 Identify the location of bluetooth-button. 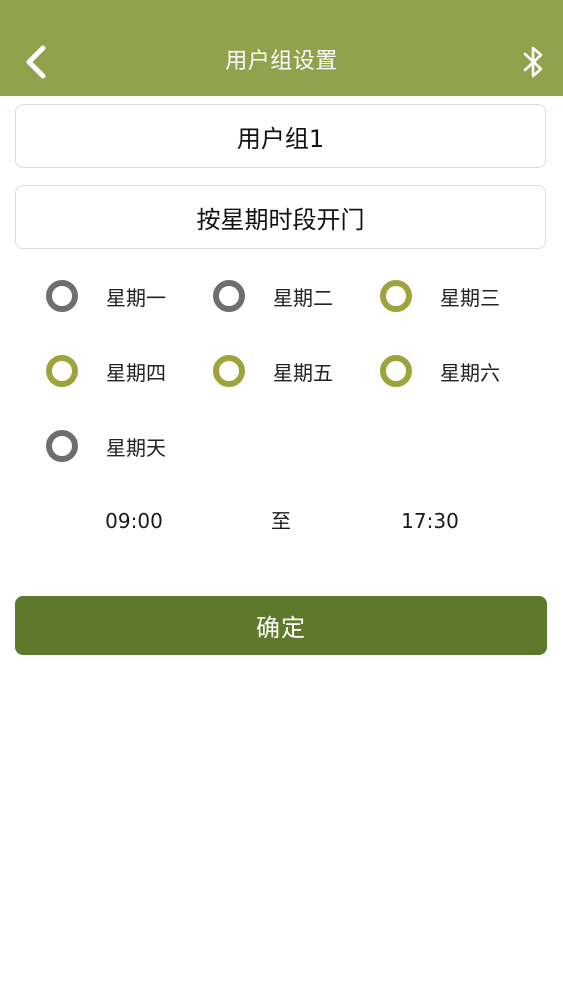
(534, 62).